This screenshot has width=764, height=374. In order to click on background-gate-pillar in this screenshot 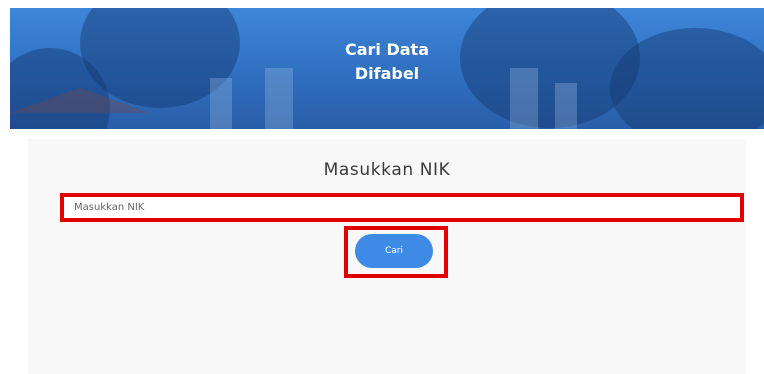, I will do `click(566, 106)`.